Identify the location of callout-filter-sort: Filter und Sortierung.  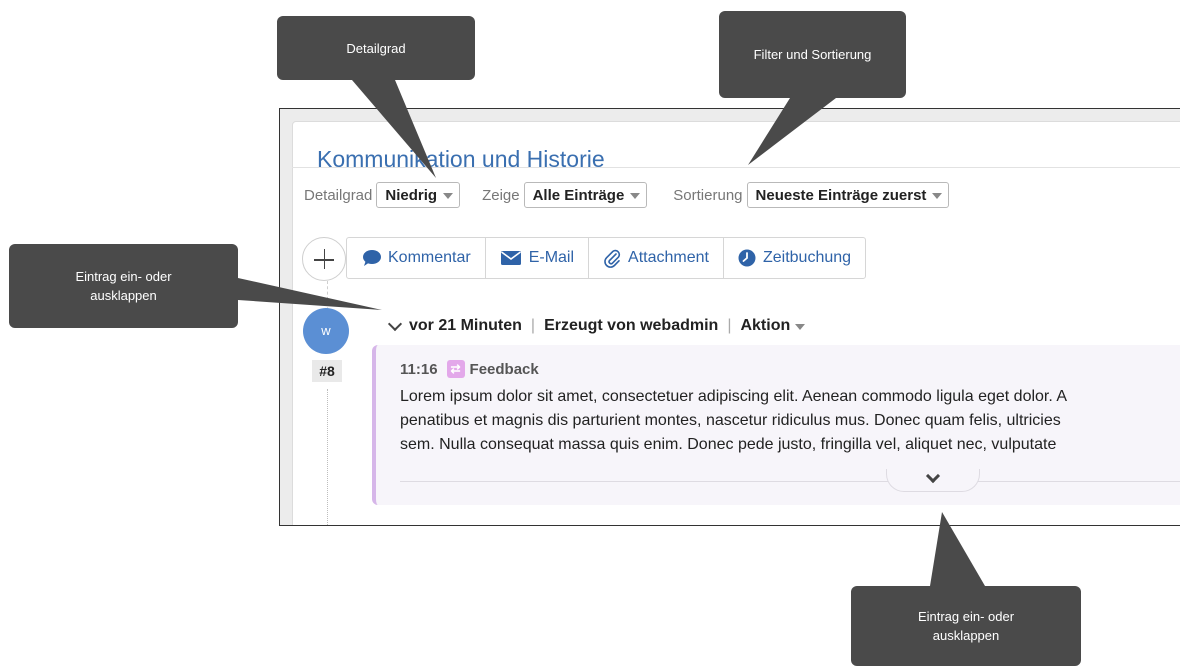
(812, 54).